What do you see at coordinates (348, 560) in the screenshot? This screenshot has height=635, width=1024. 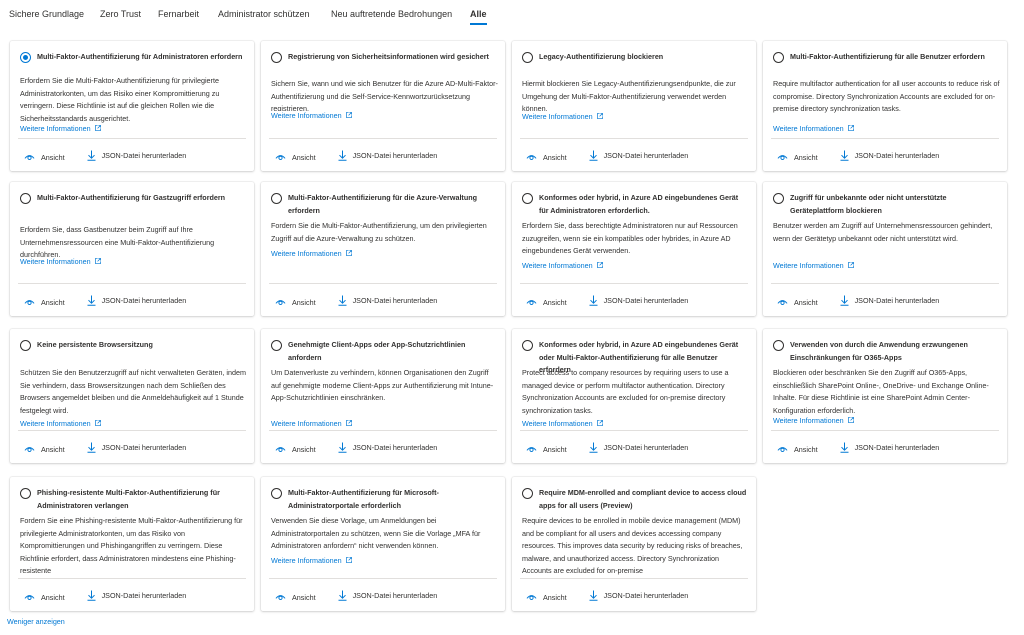 I see `external-link-icon` at bounding box center [348, 560].